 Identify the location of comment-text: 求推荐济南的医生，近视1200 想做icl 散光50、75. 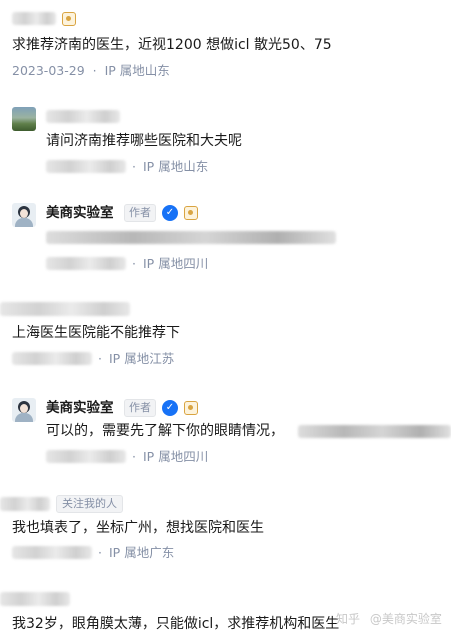
(172, 45).